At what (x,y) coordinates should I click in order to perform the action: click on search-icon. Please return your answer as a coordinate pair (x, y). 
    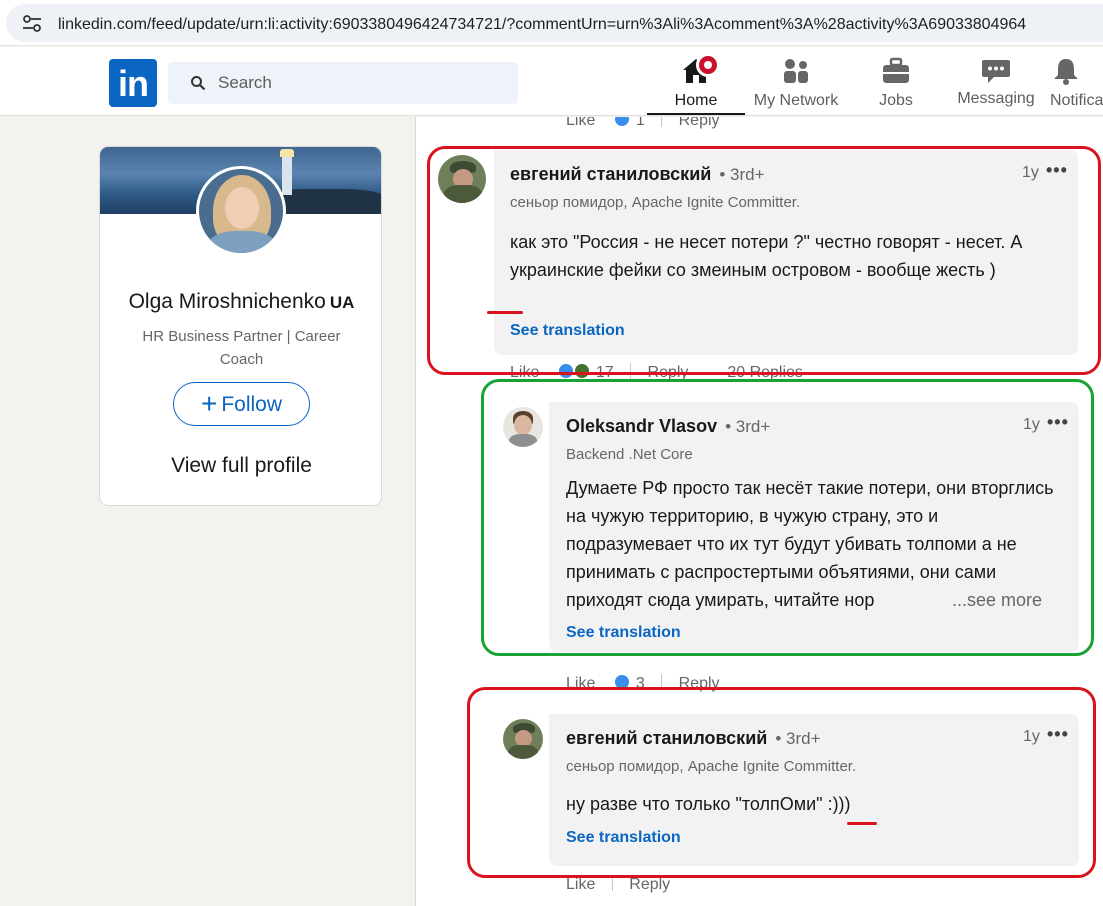
    Looking at the image, I should click on (198, 83).